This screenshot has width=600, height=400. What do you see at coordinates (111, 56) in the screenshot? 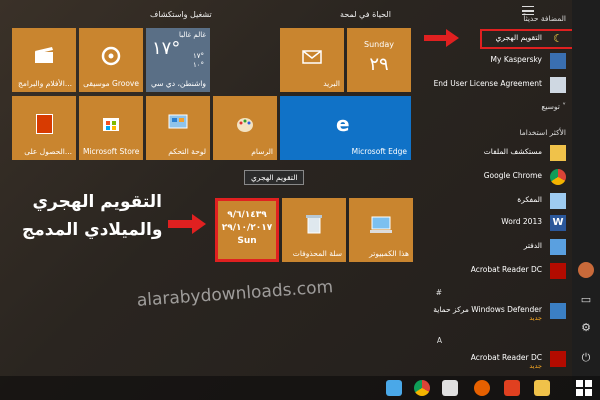
I see `groove-icon` at bounding box center [111, 56].